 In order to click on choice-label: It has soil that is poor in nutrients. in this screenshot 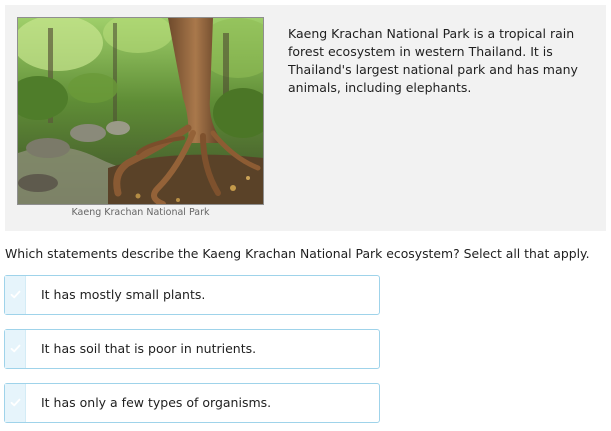, I will do `click(149, 348)`.